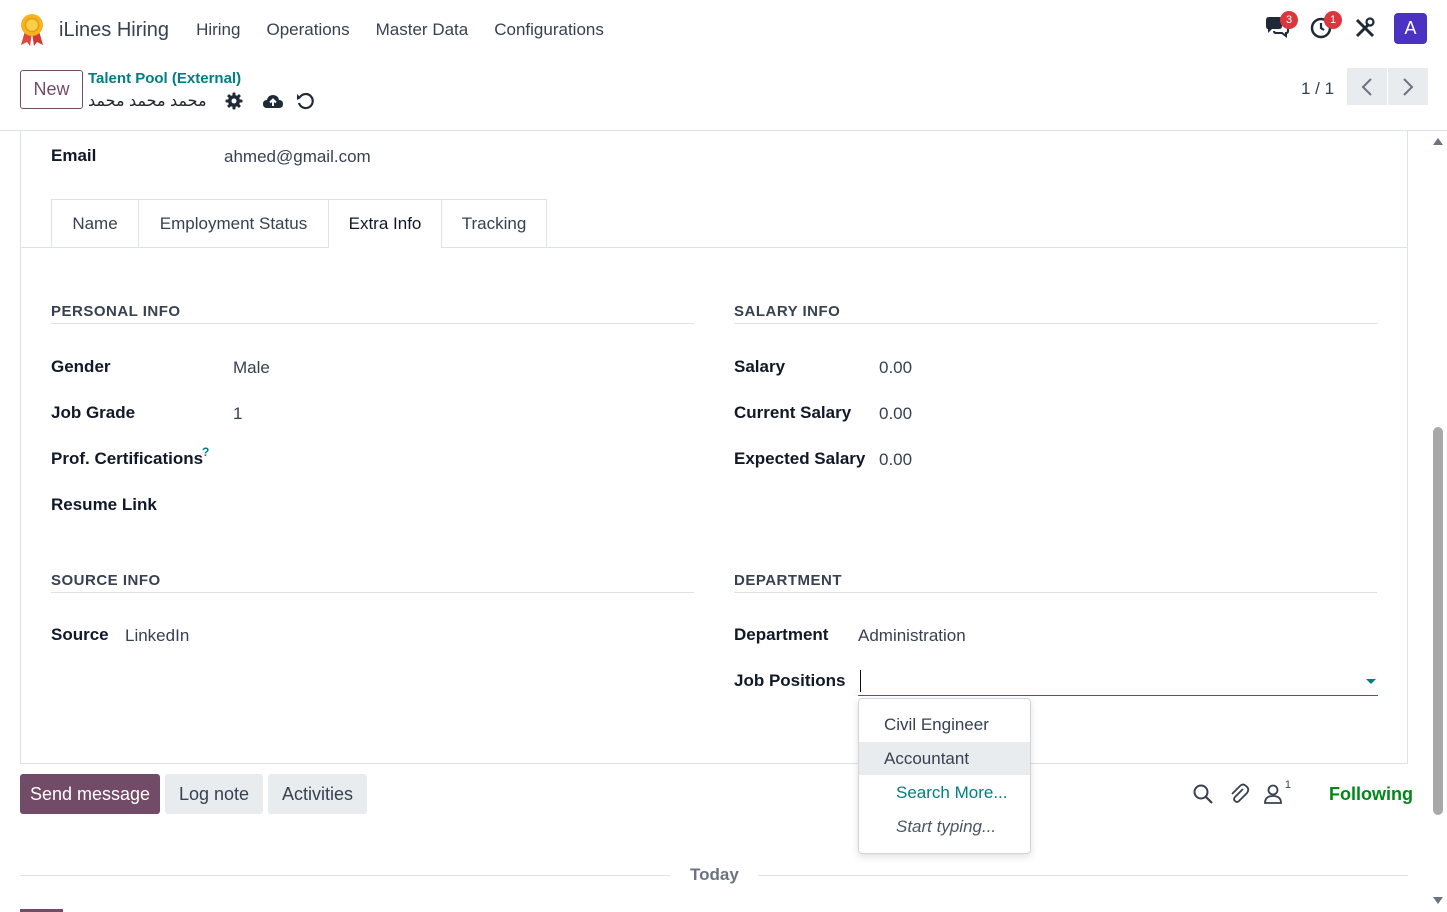  Describe the element at coordinates (307, 30) in the screenshot. I see `menu-operations: Operations` at that location.